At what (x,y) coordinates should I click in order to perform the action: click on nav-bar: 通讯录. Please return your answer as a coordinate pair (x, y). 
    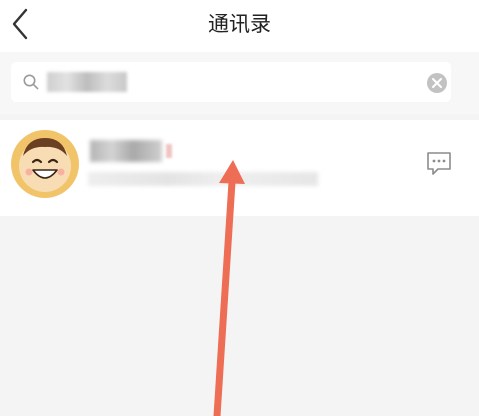
    Looking at the image, I should click on (239, 26).